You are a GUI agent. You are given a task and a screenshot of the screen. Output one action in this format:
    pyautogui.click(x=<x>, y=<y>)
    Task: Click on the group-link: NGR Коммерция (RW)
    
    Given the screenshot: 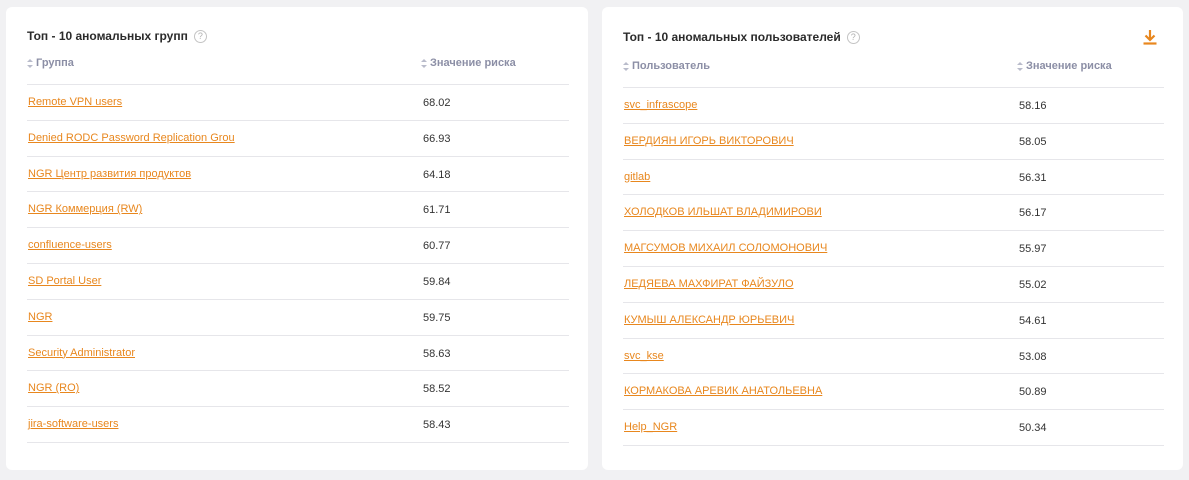 What is the action you would take?
    pyautogui.click(x=85, y=209)
    